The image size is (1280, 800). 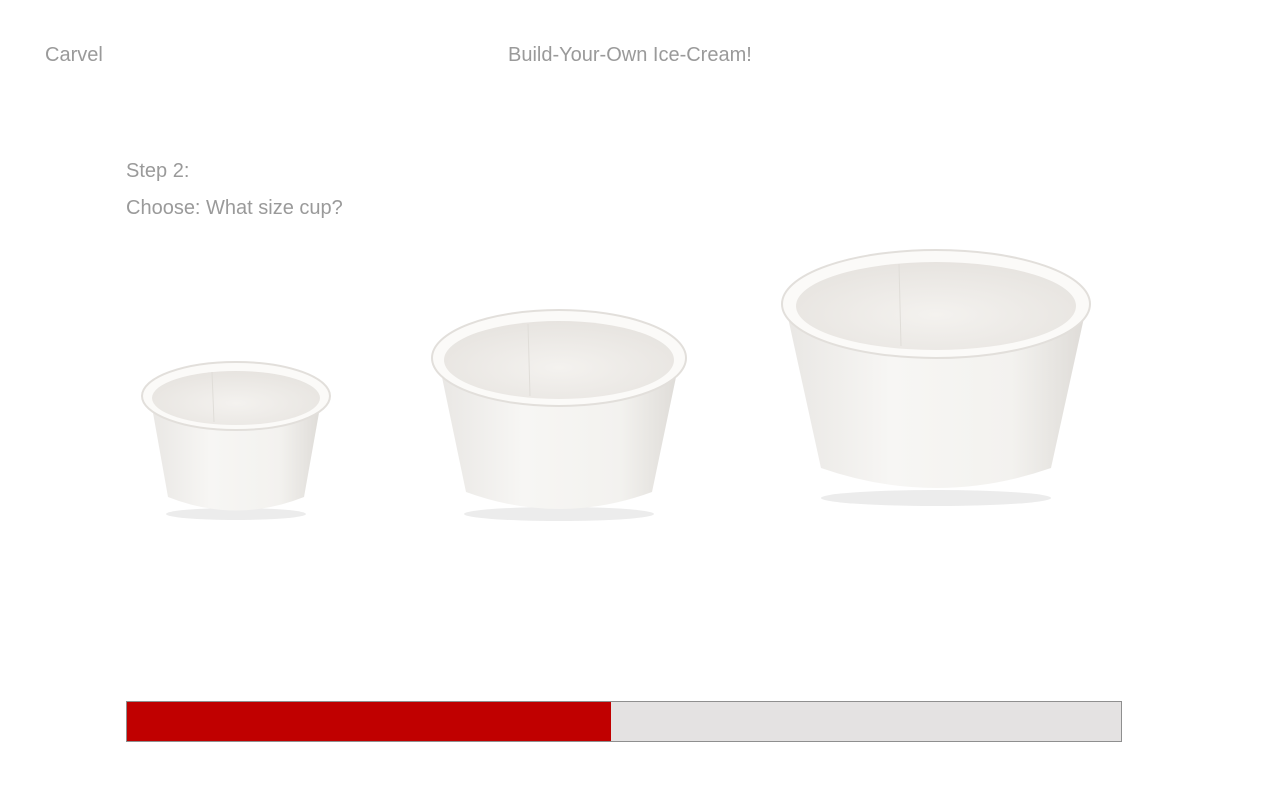 I want to click on cup-medium-icon, so click(x=559, y=415).